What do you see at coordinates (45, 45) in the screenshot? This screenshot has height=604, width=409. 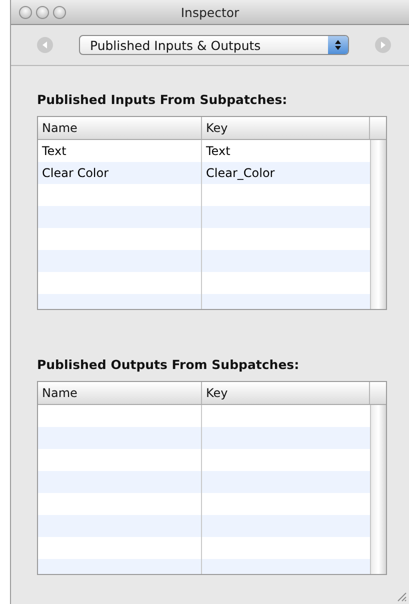 I see `back-icon` at bounding box center [45, 45].